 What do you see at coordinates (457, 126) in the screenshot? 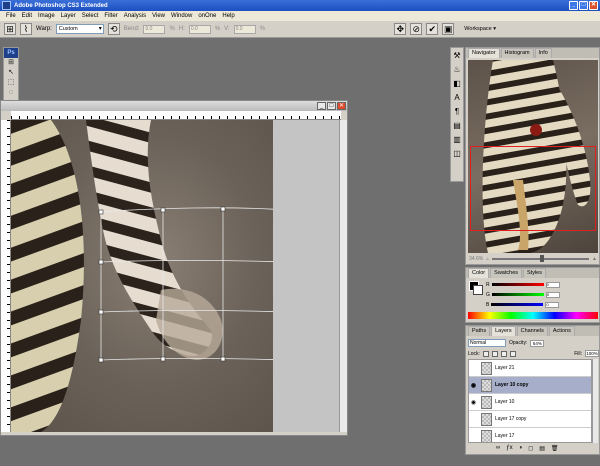
I see `history-icon: ▤` at bounding box center [457, 126].